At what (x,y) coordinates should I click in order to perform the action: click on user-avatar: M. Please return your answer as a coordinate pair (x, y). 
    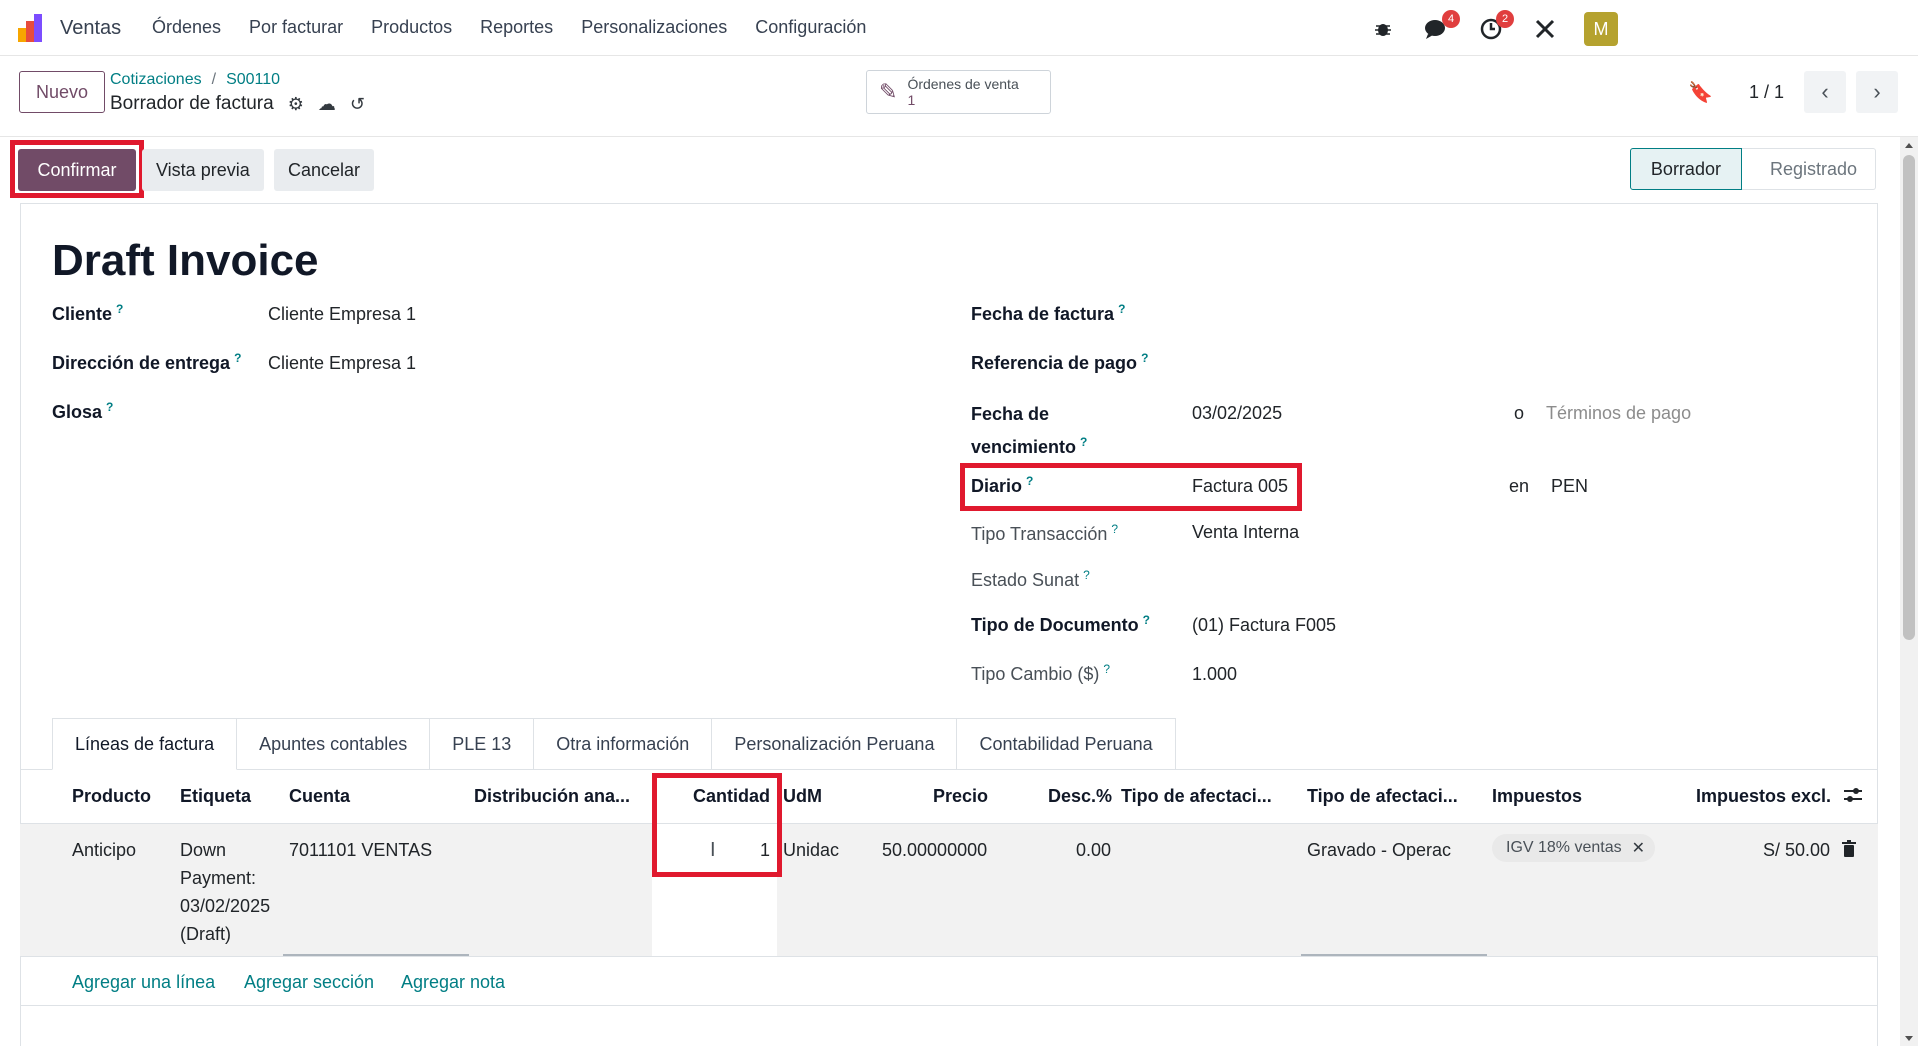
    Looking at the image, I should click on (1601, 29).